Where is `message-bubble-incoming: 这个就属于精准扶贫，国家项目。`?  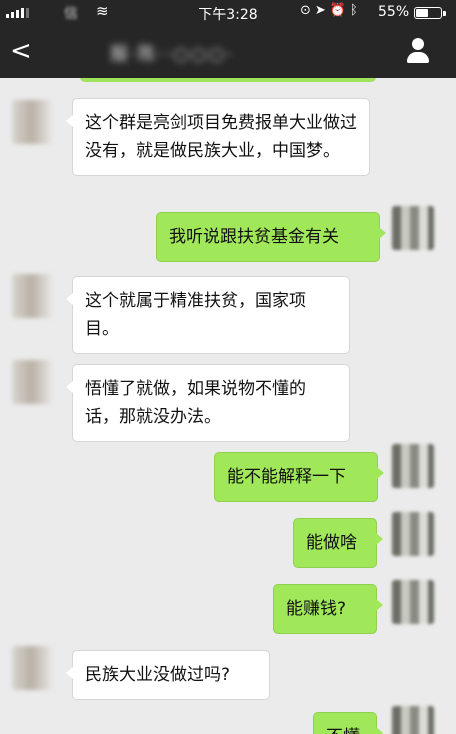 message-bubble-incoming: 这个就属于精准扶贫，国家项目。 is located at coordinates (208, 315).